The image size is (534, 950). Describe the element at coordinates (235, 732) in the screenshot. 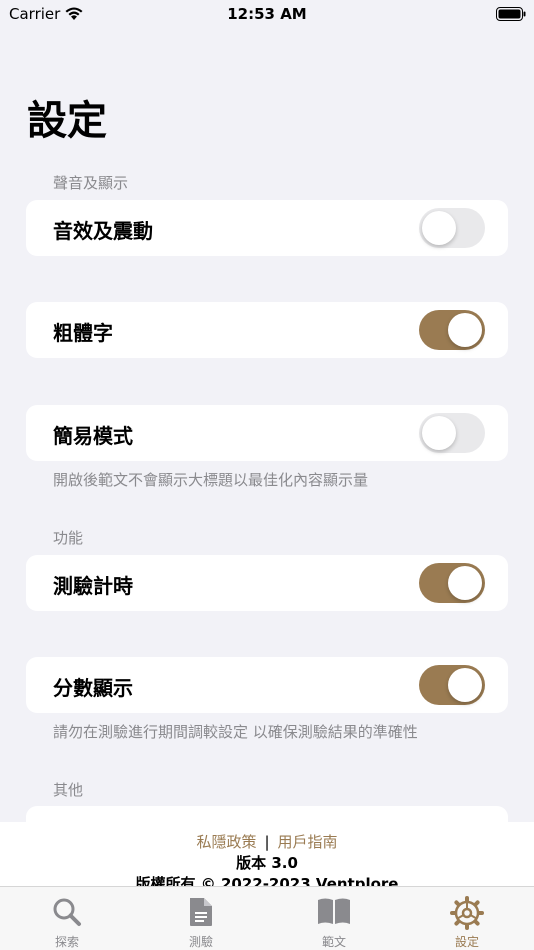

I see `score-display-footer: 請勿在測驗進行期間調較設定 以確保測驗結果的準確性` at that location.